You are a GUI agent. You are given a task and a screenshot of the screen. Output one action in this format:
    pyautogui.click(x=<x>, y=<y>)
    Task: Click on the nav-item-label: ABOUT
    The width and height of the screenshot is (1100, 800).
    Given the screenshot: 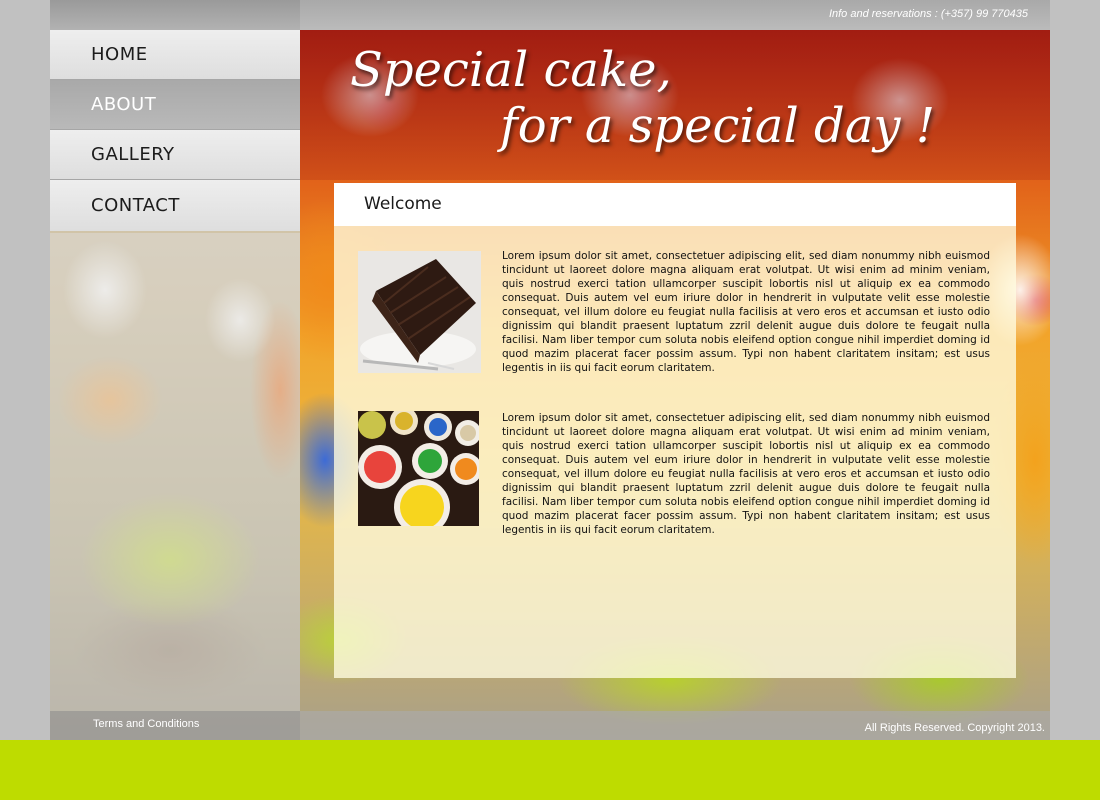 What is the action you would take?
    pyautogui.click(x=124, y=104)
    